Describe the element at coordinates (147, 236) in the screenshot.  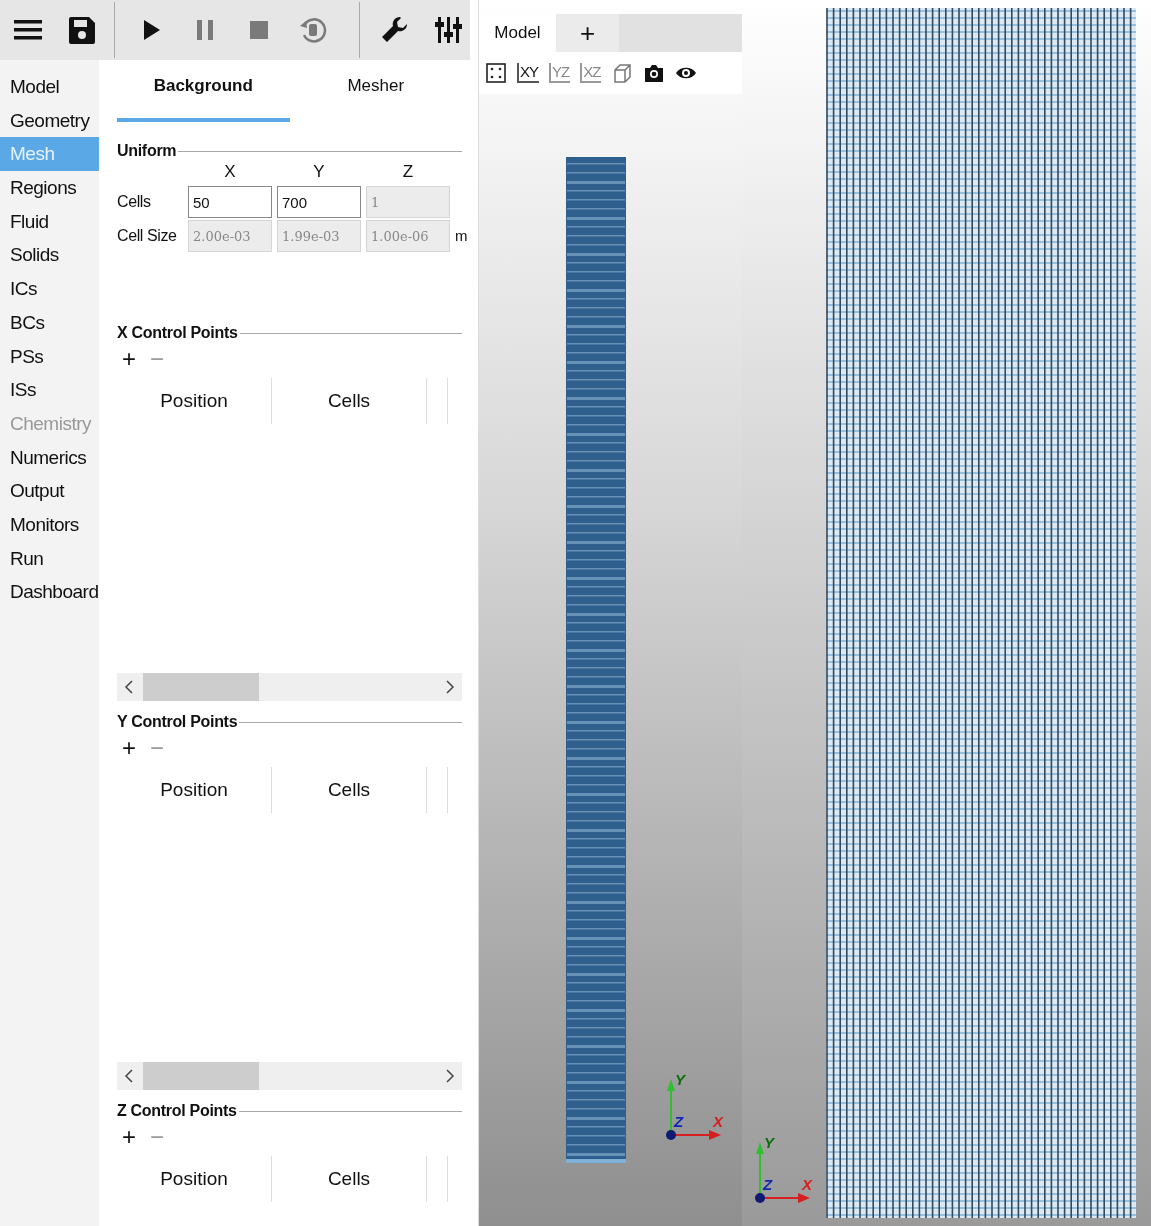
I see `field-label: Cell Size` at that location.